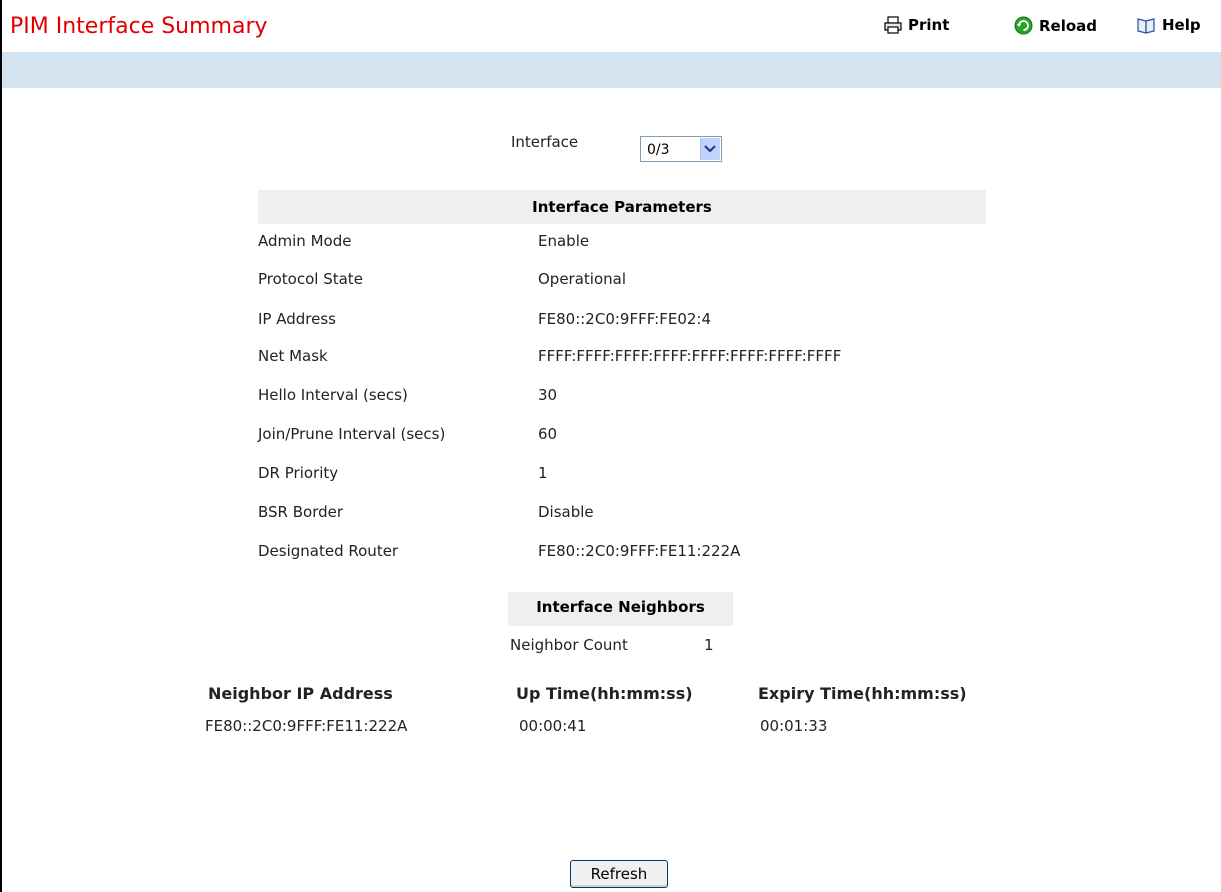 The height and width of the screenshot is (892, 1221). What do you see at coordinates (297, 319) in the screenshot?
I see `param-label: IP Address` at bounding box center [297, 319].